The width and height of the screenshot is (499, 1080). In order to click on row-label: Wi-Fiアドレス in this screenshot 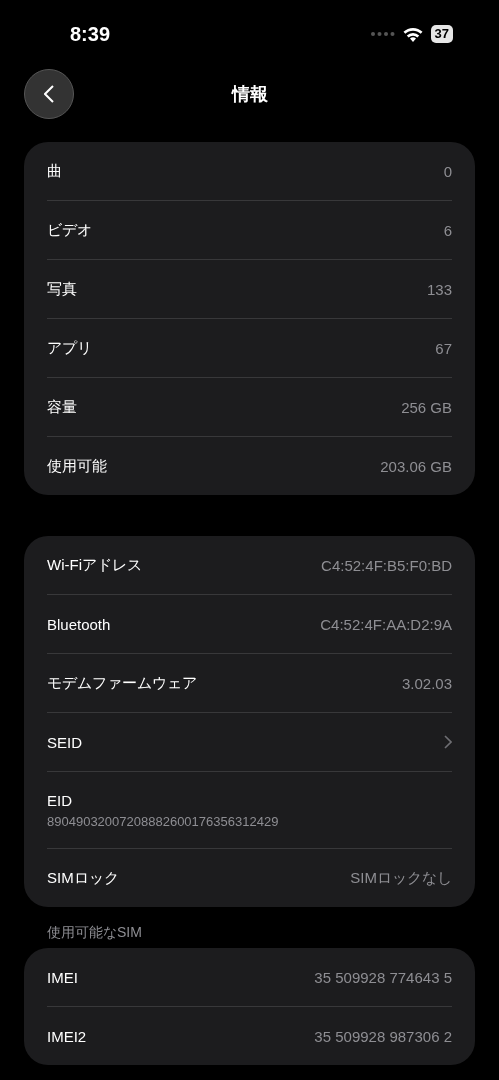, I will do `click(94, 565)`.